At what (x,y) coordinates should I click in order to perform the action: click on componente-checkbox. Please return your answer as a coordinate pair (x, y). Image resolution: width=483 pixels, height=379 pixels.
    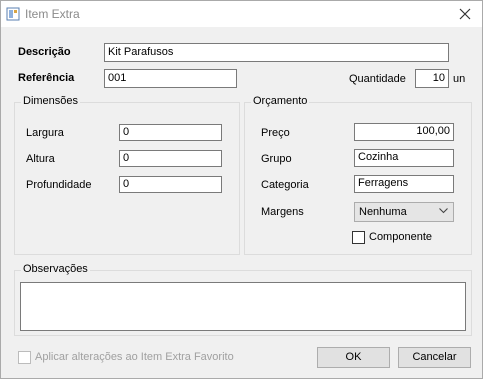
    Looking at the image, I should click on (358, 237).